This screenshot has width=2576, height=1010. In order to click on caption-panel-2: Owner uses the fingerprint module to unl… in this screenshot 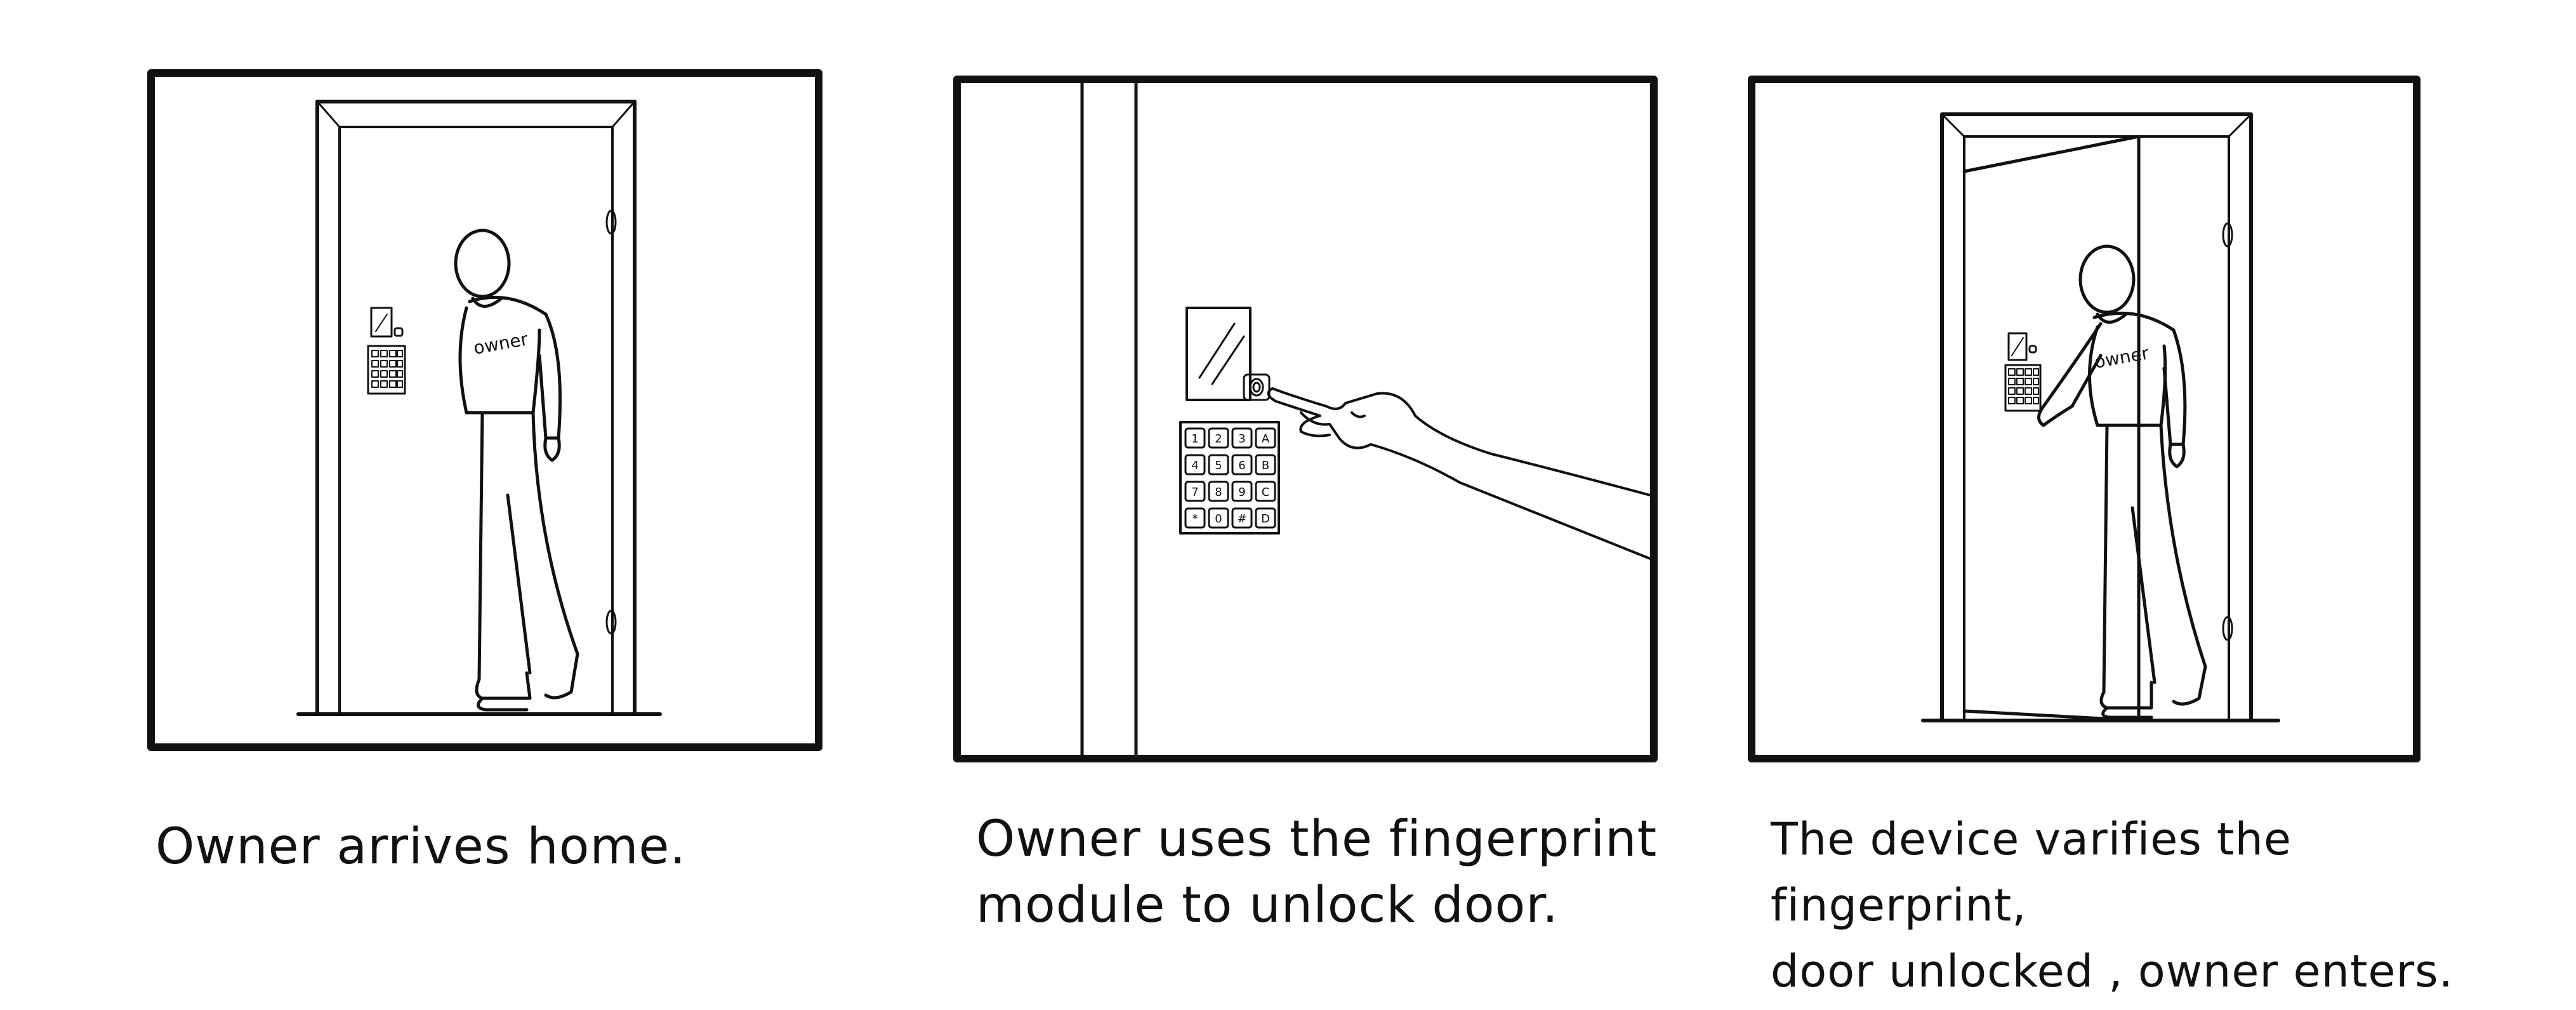, I will do `click(1317, 872)`.